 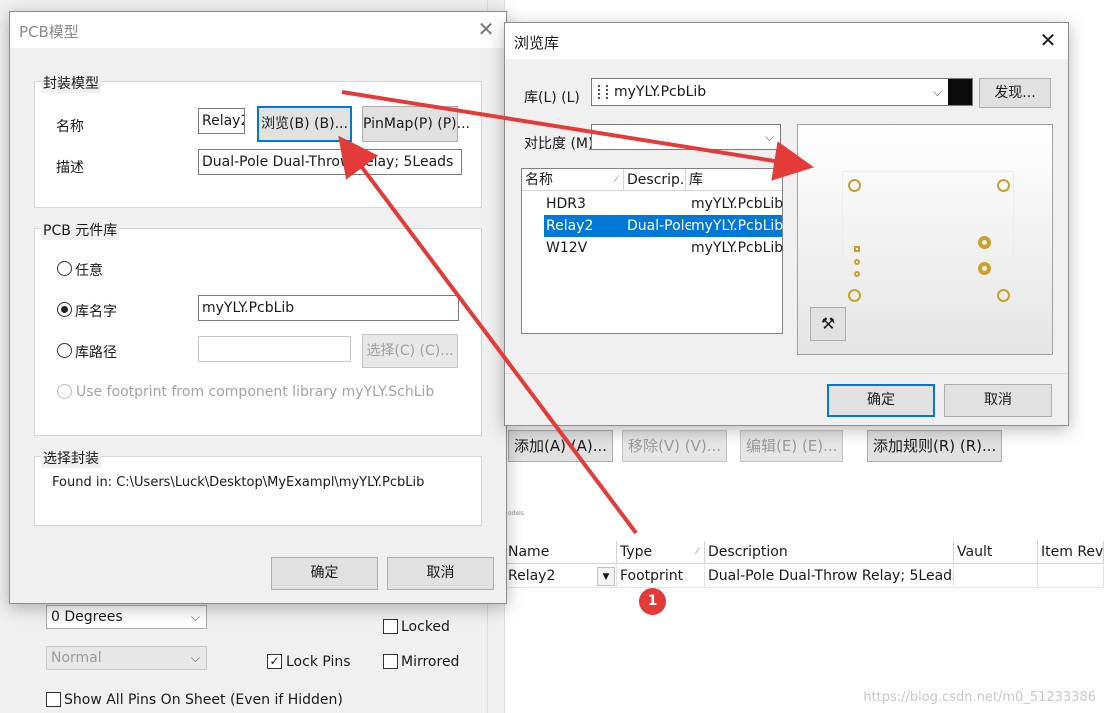 I want to click on library-path-radio, so click(x=64, y=350).